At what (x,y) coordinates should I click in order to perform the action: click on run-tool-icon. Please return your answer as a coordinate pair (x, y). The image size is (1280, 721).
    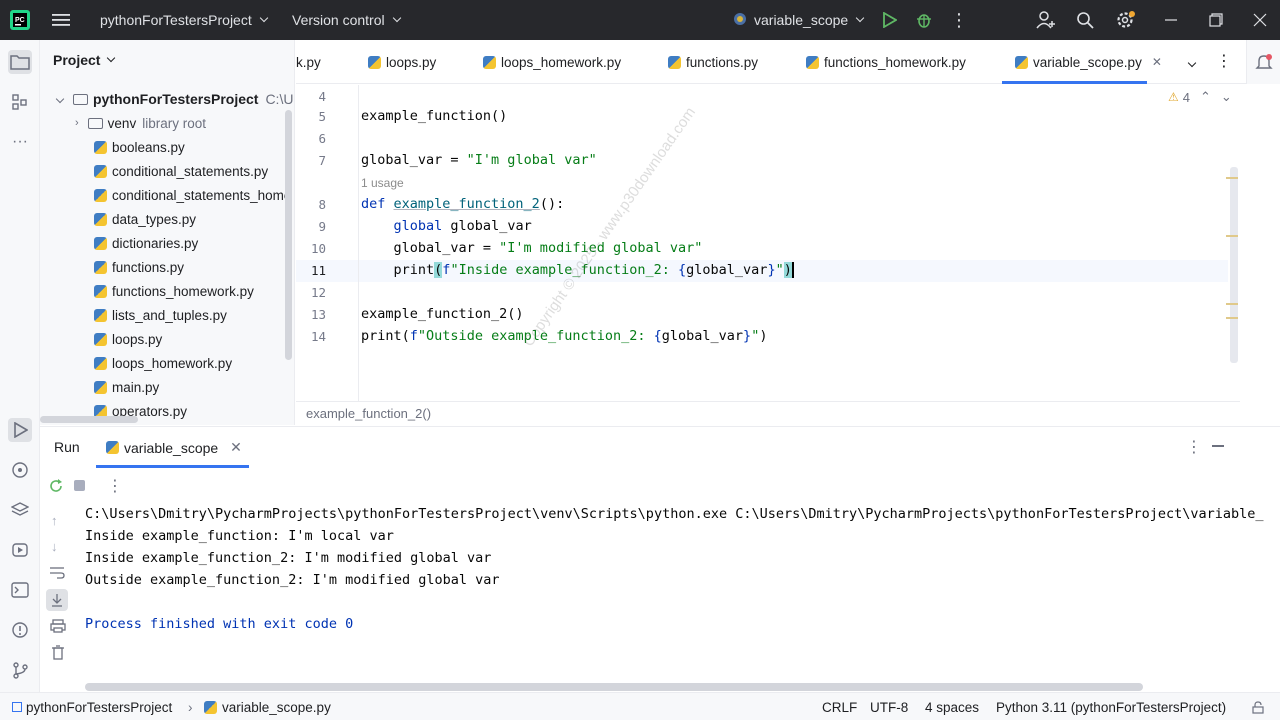
    Looking at the image, I should click on (20, 430).